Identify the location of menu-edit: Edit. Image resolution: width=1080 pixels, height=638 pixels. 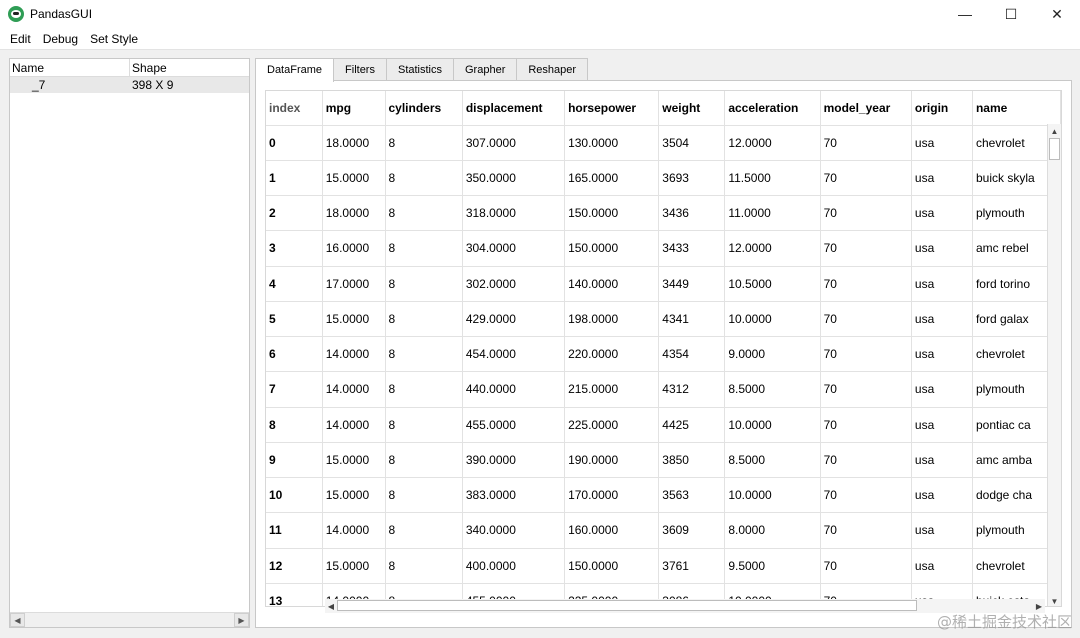
(20, 39).